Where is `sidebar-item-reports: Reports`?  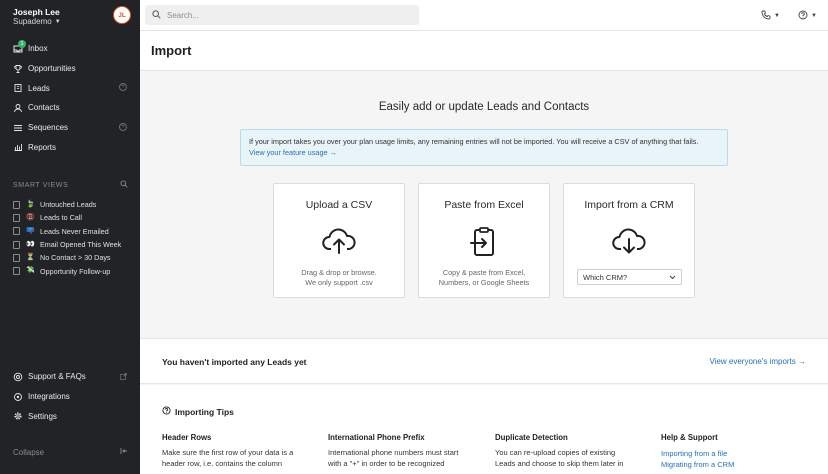
sidebar-item-reports: Reports is located at coordinates (70, 147).